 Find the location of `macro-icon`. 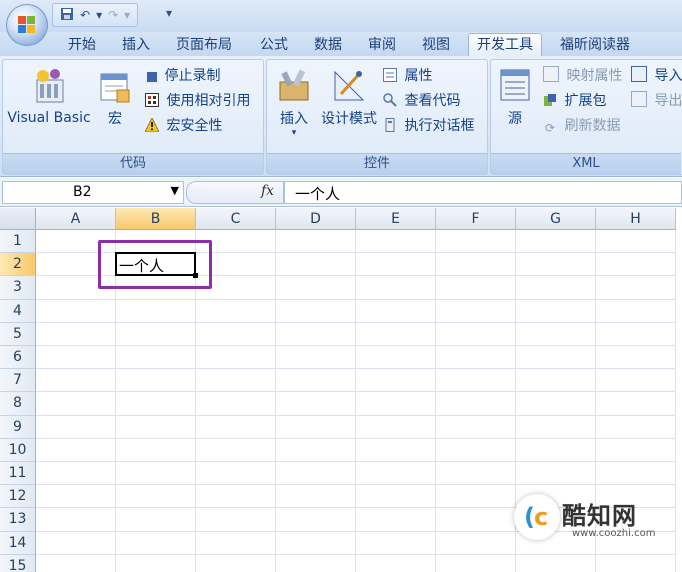

macro-icon is located at coordinates (115, 88).